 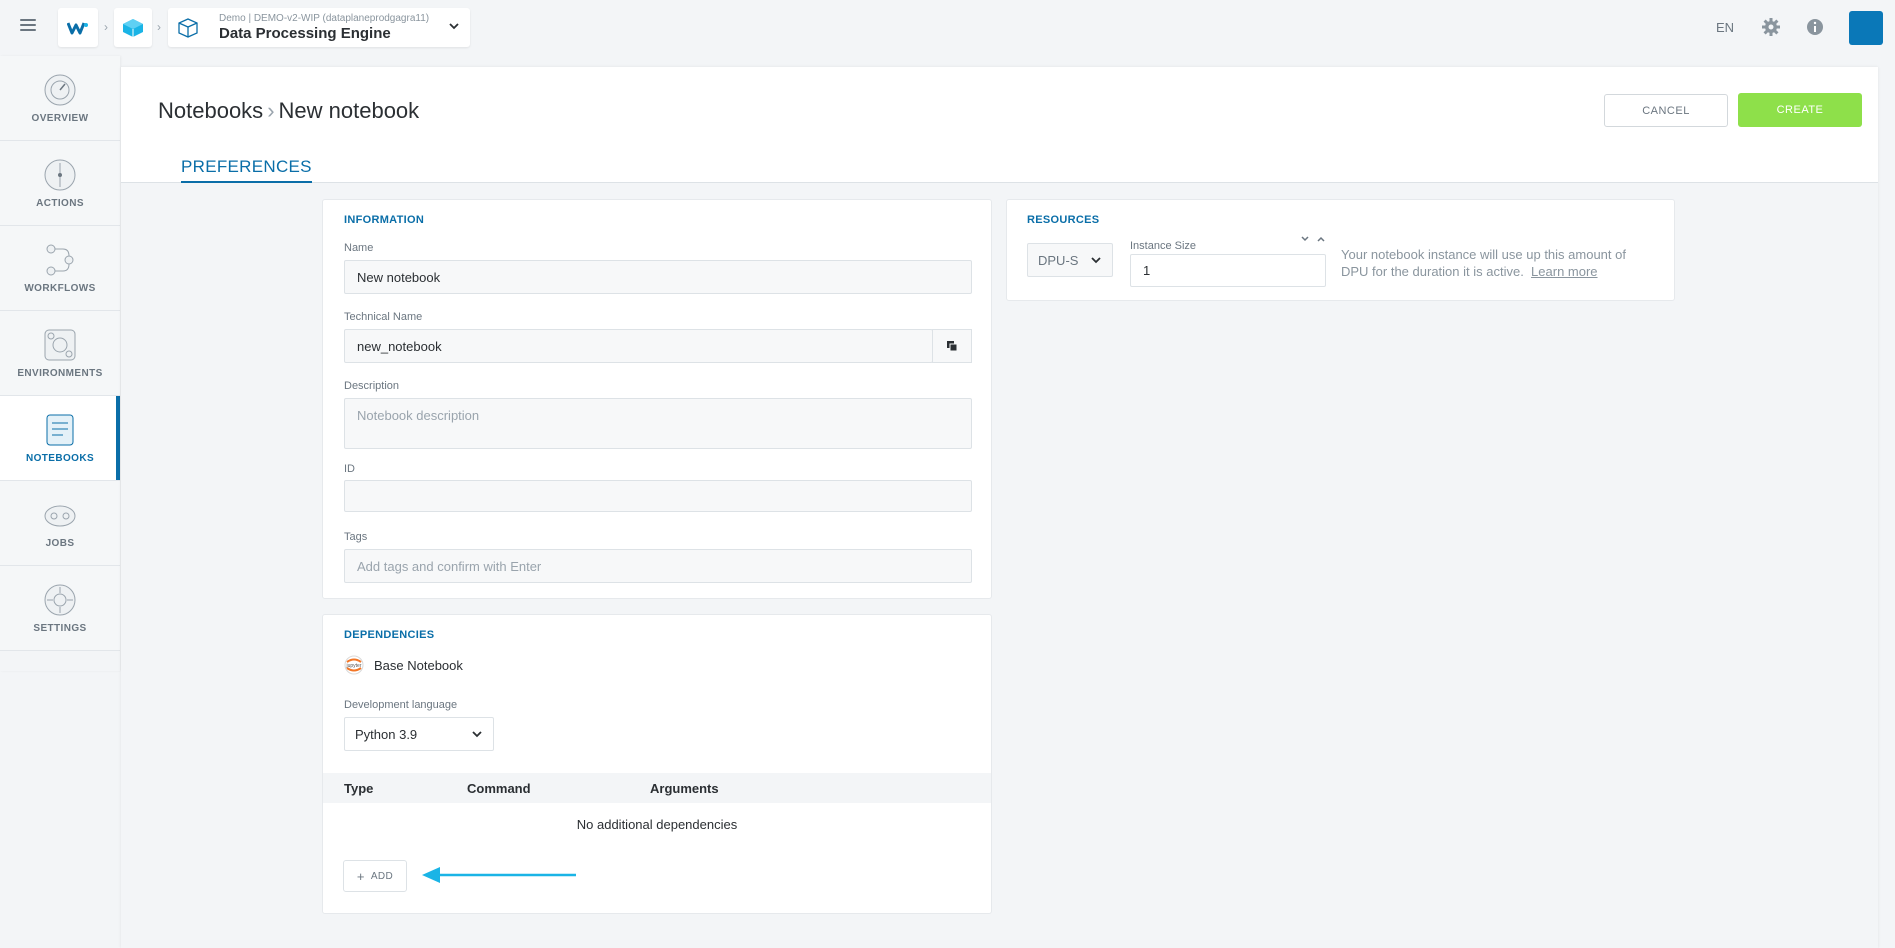 I want to click on stepper-arrows, so click(x=1313, y=239).